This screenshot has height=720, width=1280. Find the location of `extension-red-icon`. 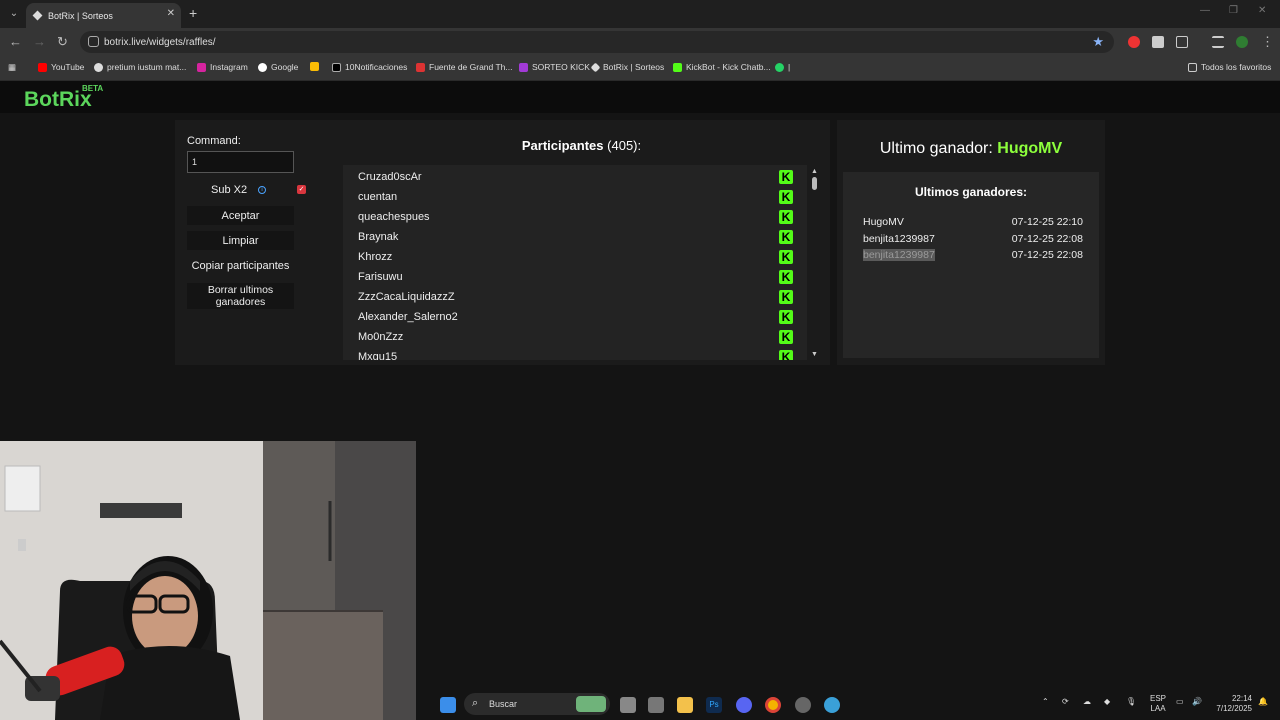

extension-red-icon is located at coordinates (1134, 42).